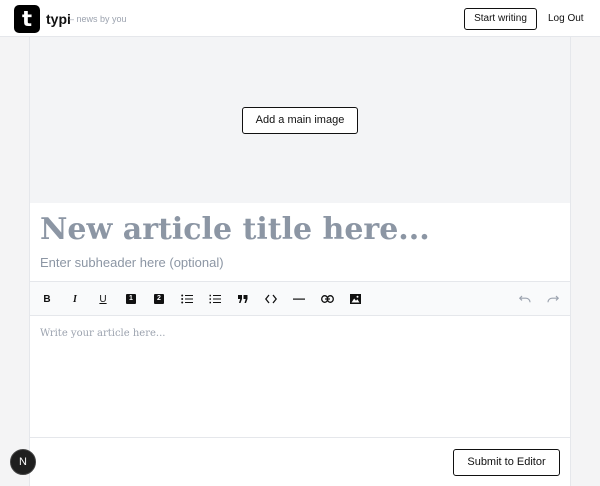  What do you see at coordinates (187, 299) in the screenshot?
I see `bullet-list-icon` at bounding box center [187, 299].